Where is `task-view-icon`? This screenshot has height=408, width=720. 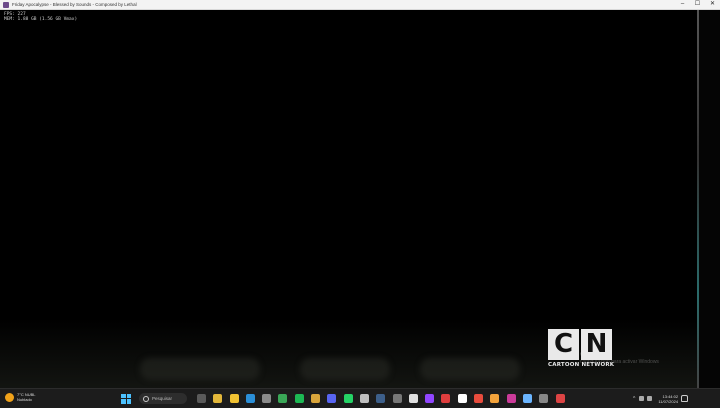 task-view-icon is located at coordinates (201, 398).